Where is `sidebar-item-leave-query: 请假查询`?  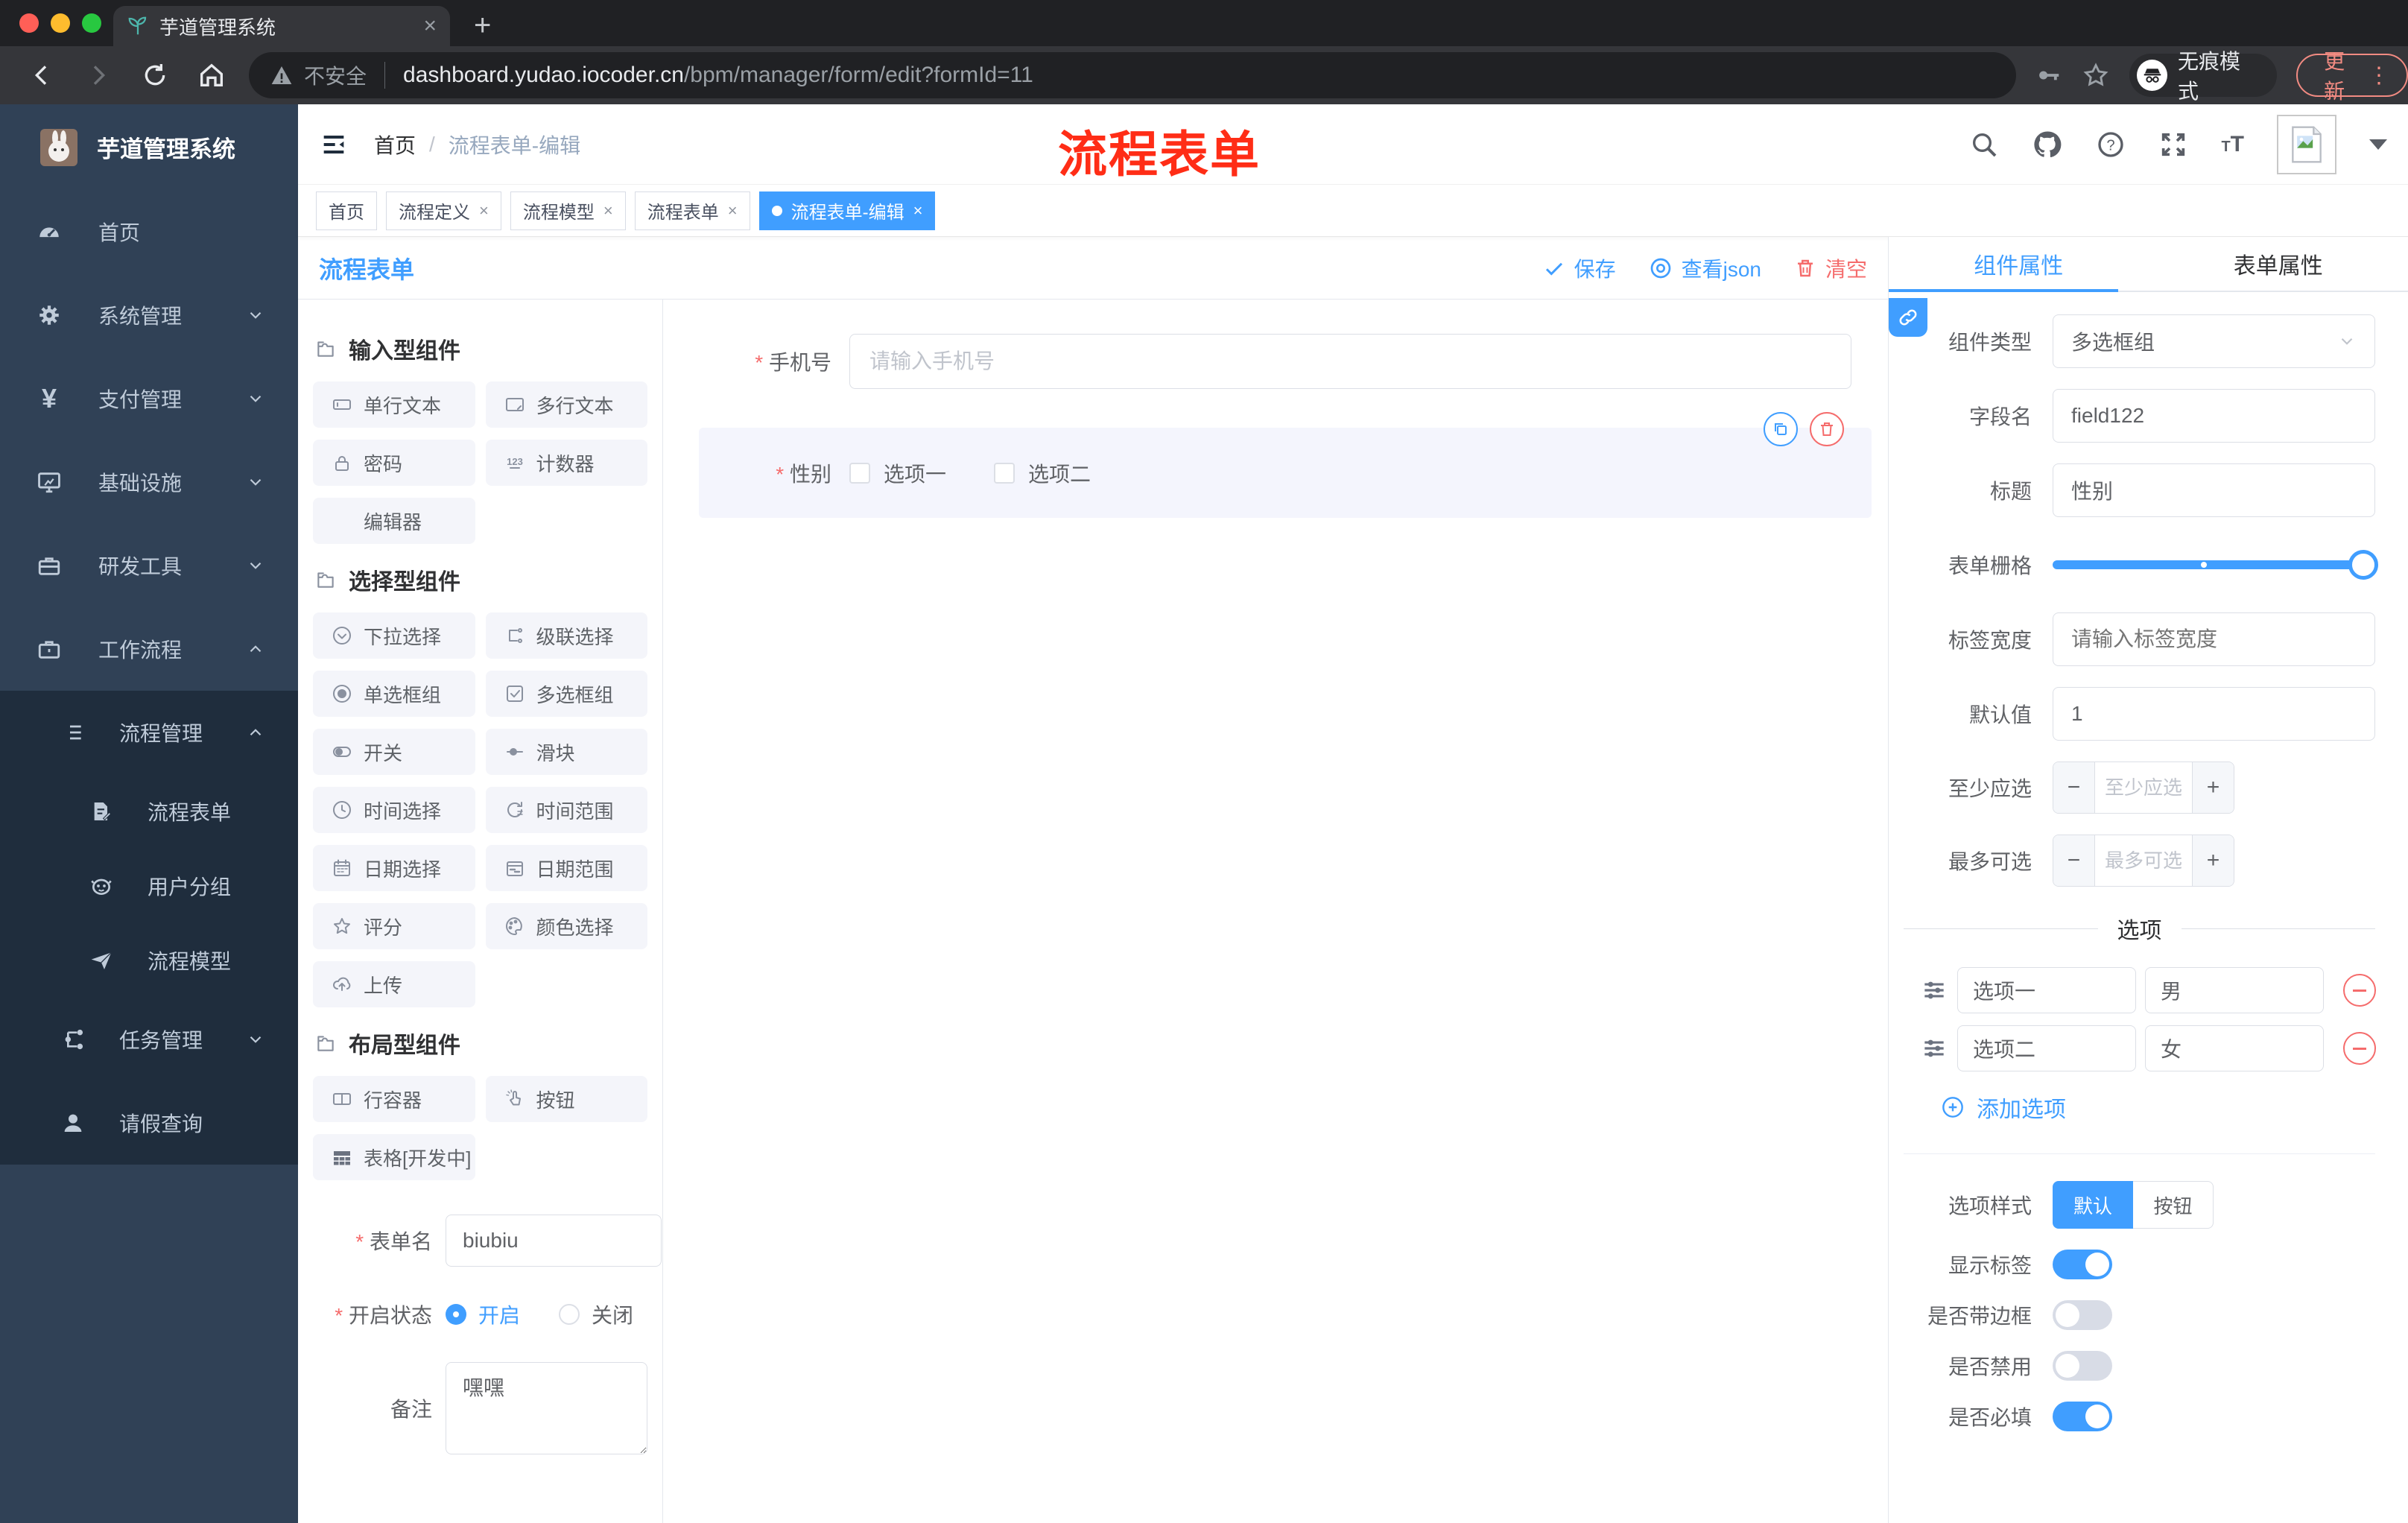 sidebar-item-leave-query: 请假查询 is located at coordinates (149, 1123).